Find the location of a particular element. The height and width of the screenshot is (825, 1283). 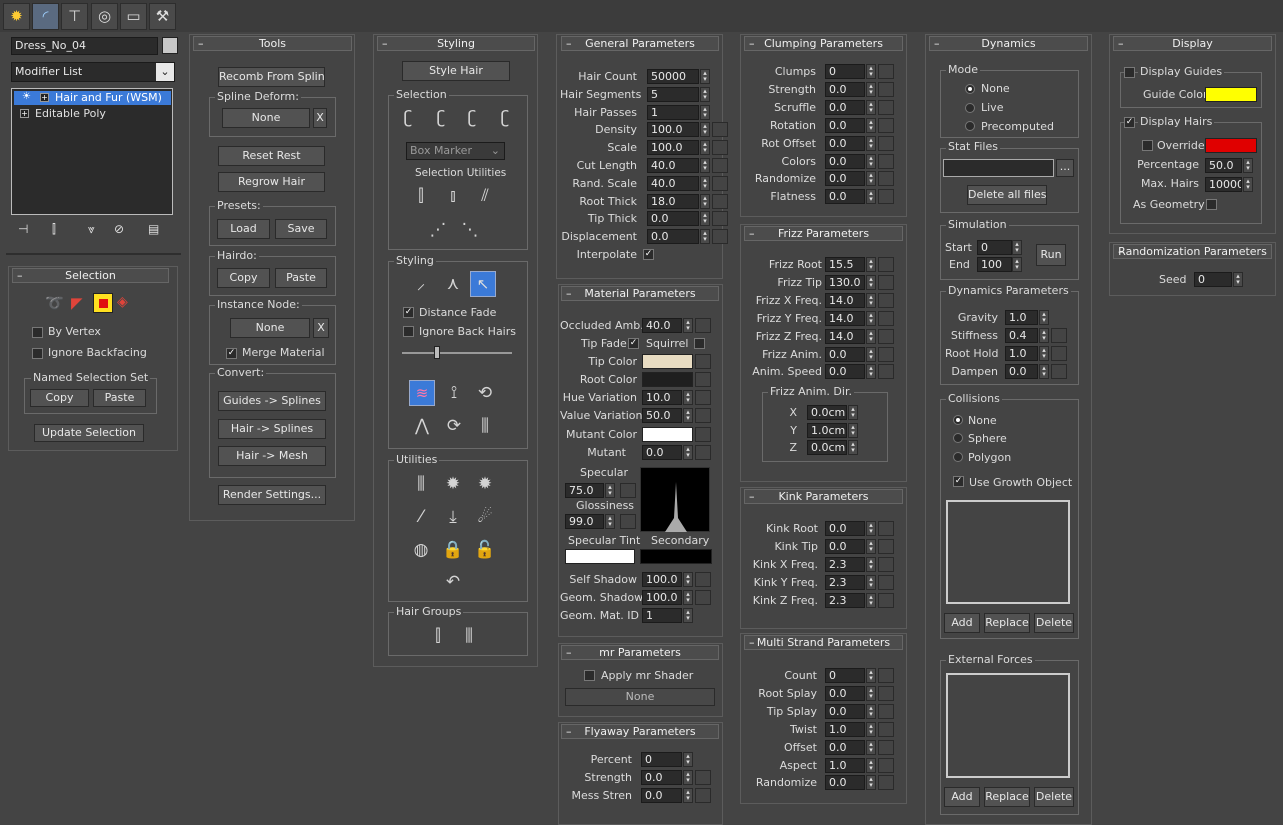

general-param-spinner: 0.0 is located at coordinates (673, 219).